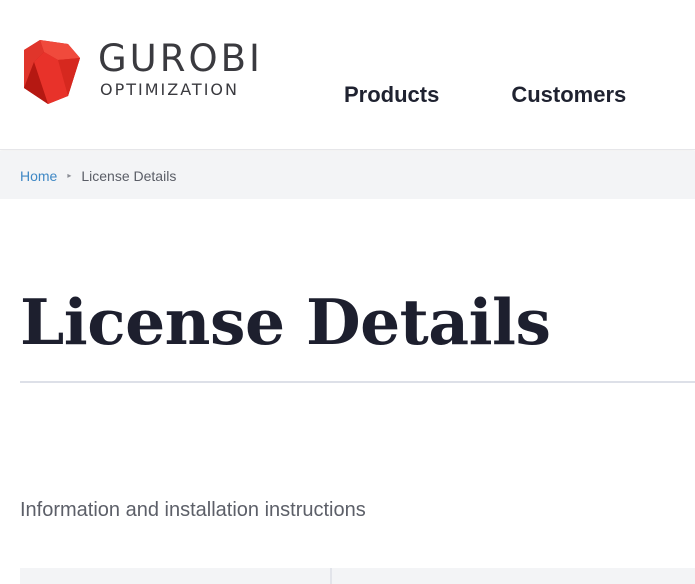 The width and height of the screenshot is (695, 584). Describe the element at coordinates (169, 89) in the screenshot. I see `logo-tagline: OPTIMIZATION` at that location.